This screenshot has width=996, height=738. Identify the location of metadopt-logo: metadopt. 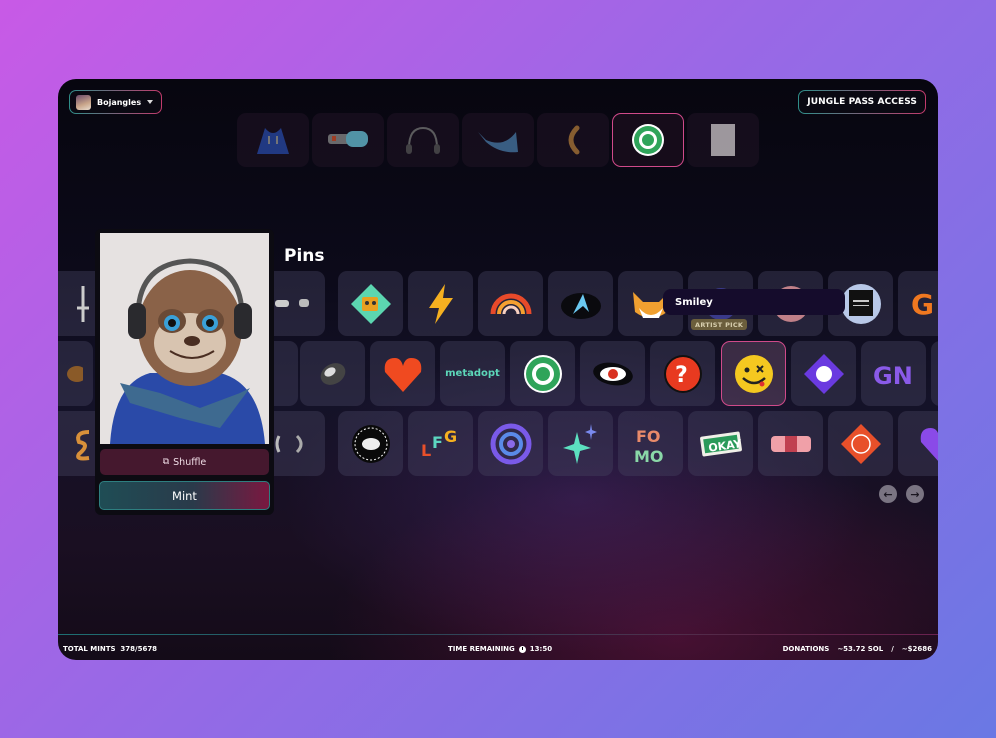
(472, 373).